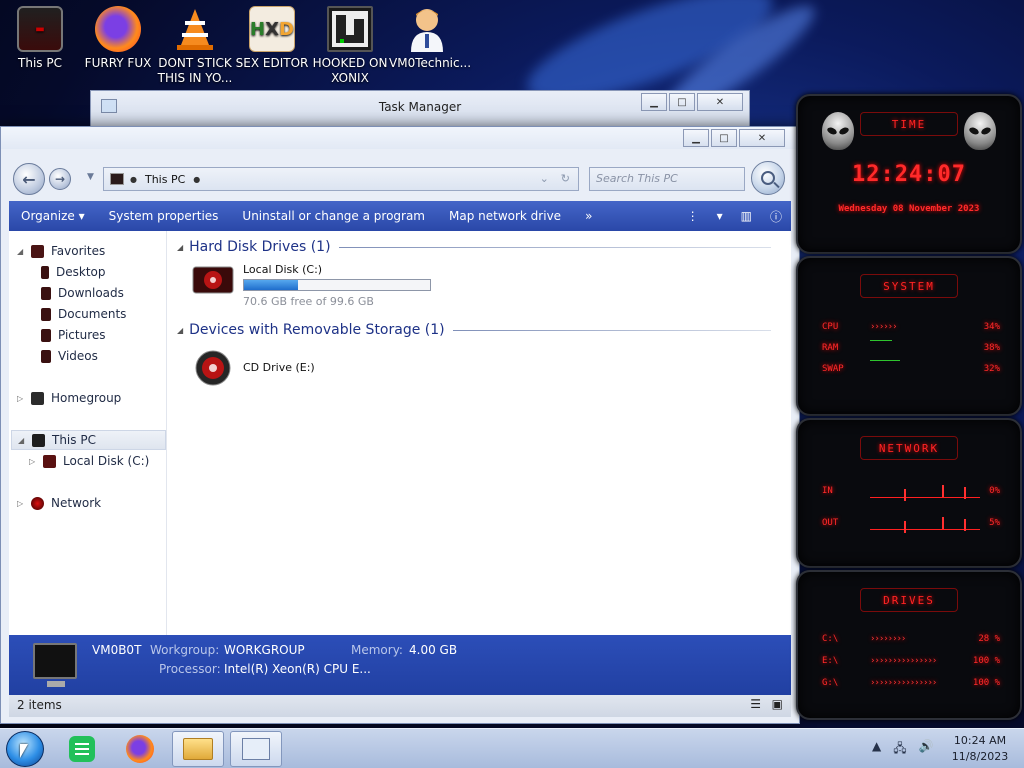 This screenshot has height=768, width=1024. I want to click on recent-pages-dropdown: ▼, so click(92, 177).